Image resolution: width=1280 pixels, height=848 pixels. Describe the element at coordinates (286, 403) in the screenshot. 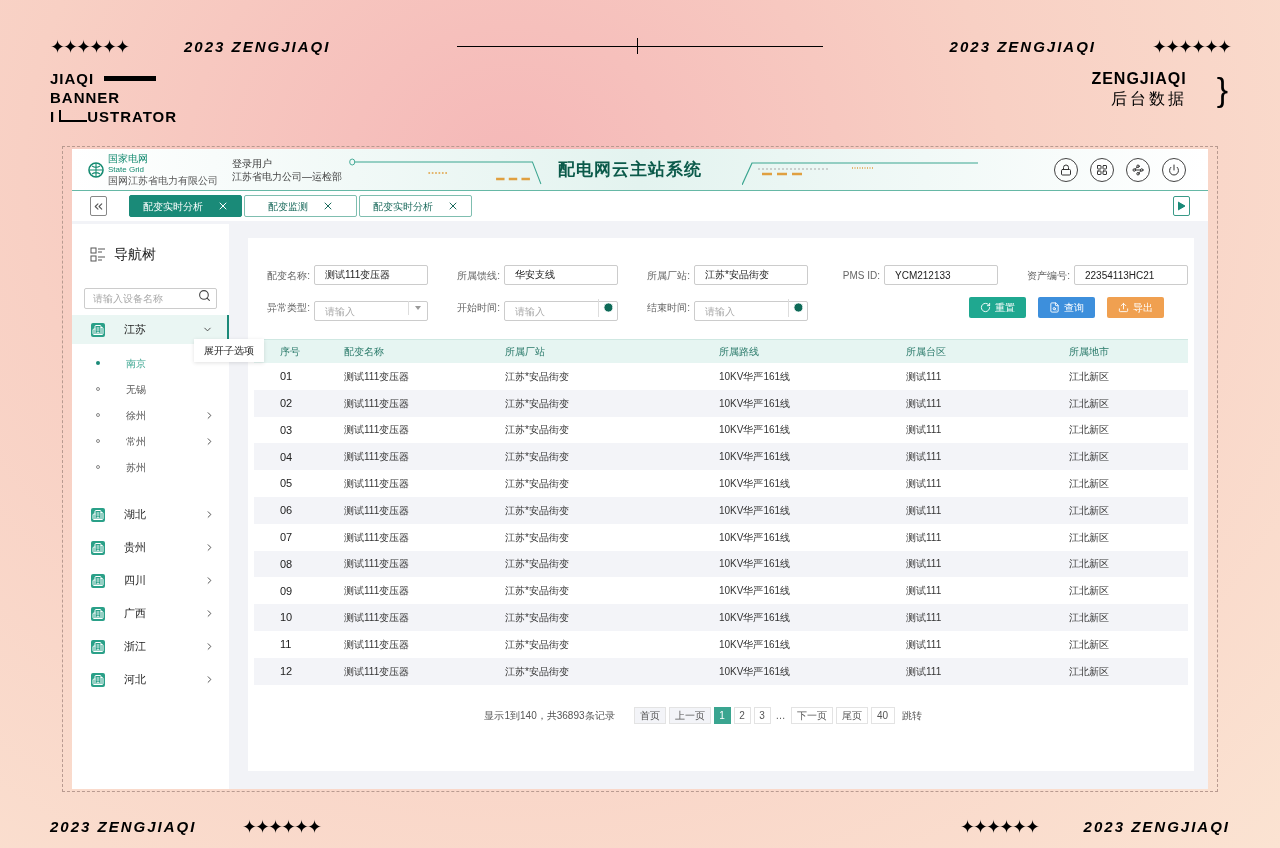

I see `table-cell-text: 02` at that location.